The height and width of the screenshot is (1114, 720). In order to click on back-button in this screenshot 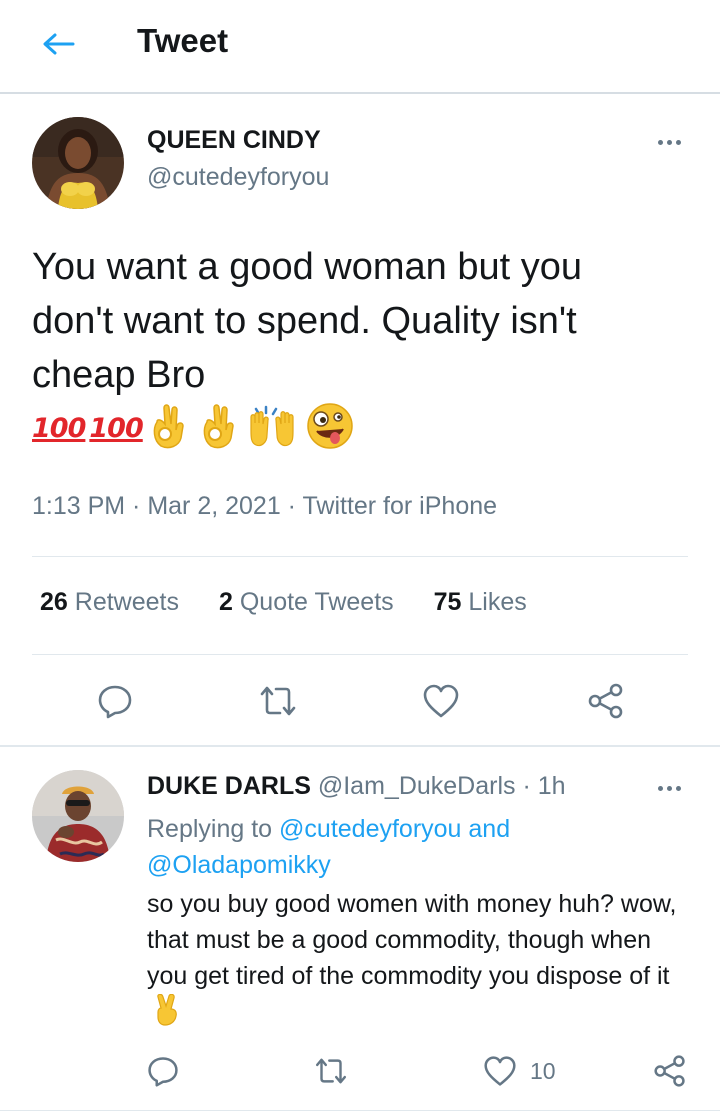, I will do `click(58, 44)`.